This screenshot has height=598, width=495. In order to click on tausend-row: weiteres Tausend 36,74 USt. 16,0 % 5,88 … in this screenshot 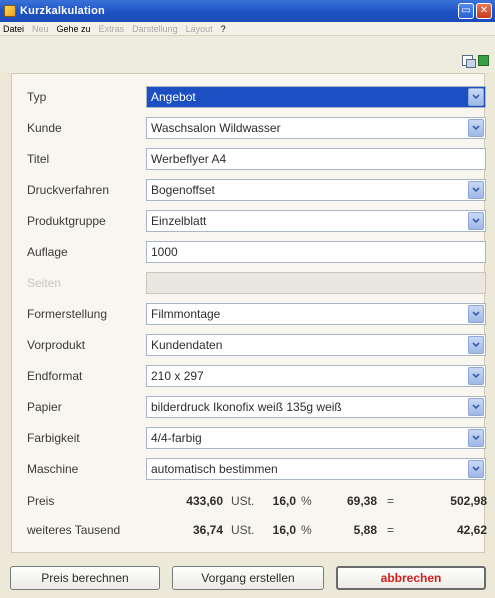, I will do `click(249, 531)`.